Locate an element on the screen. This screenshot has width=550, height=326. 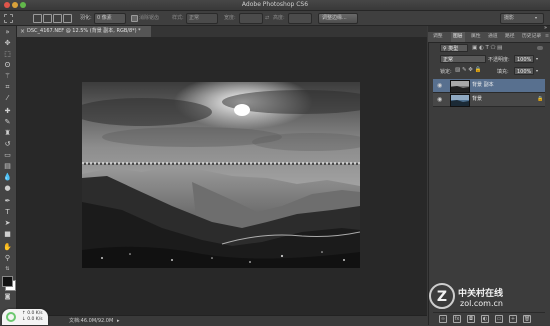
window-minimize-button is located at coordinates (15, 5).